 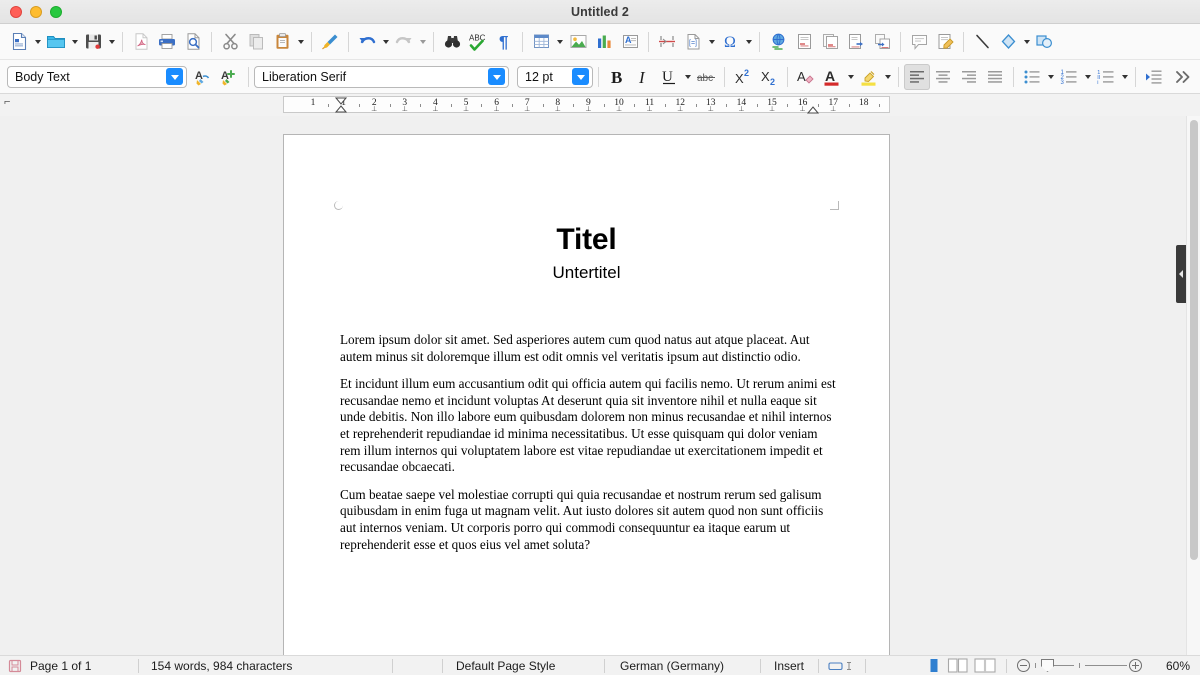 What do you see at coordinates (1047, 665) in the screenshot?
I see `zoom-slider-handle` at bounding box center [1047, 665].